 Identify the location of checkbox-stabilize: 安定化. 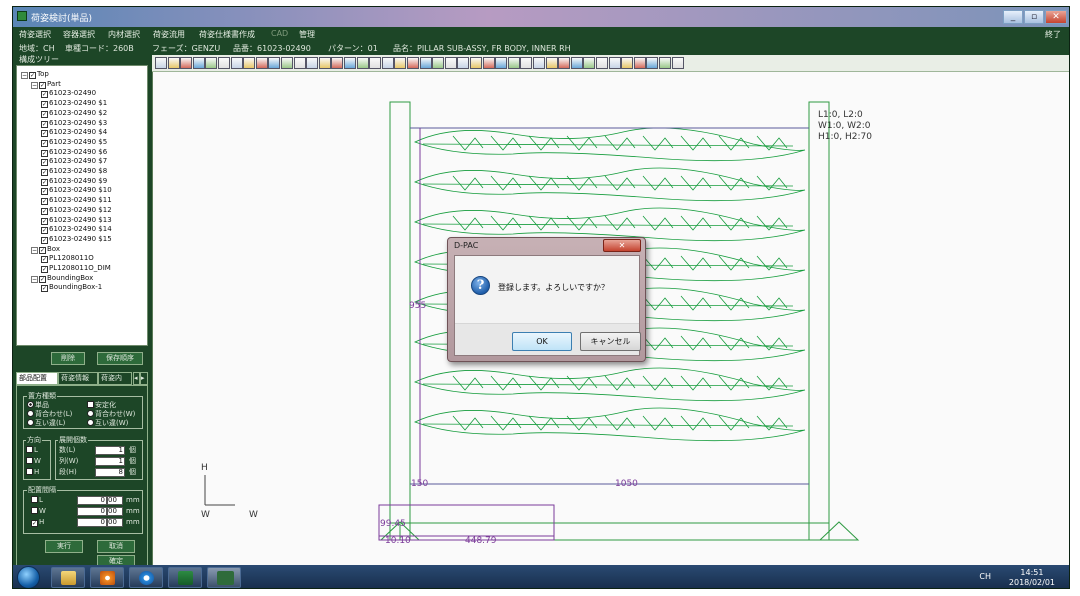
(101, 405).